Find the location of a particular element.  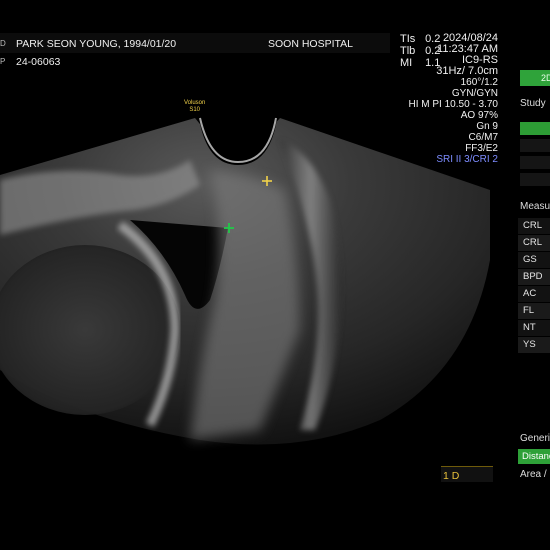

header-left-cut: D is located at coordinates (3, 43).